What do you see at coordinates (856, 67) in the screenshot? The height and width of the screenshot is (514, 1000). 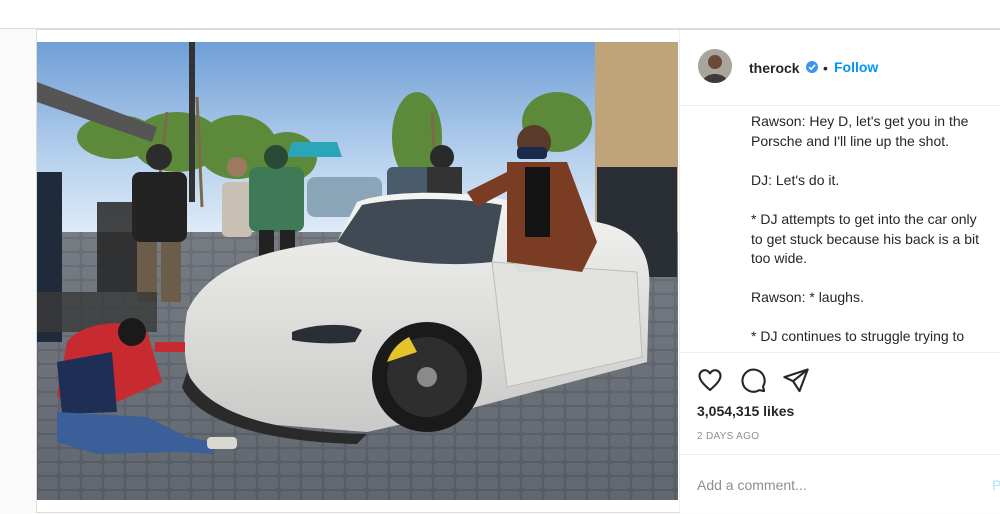 I see `follow-button: Follow` at bounding box center [856, 67].